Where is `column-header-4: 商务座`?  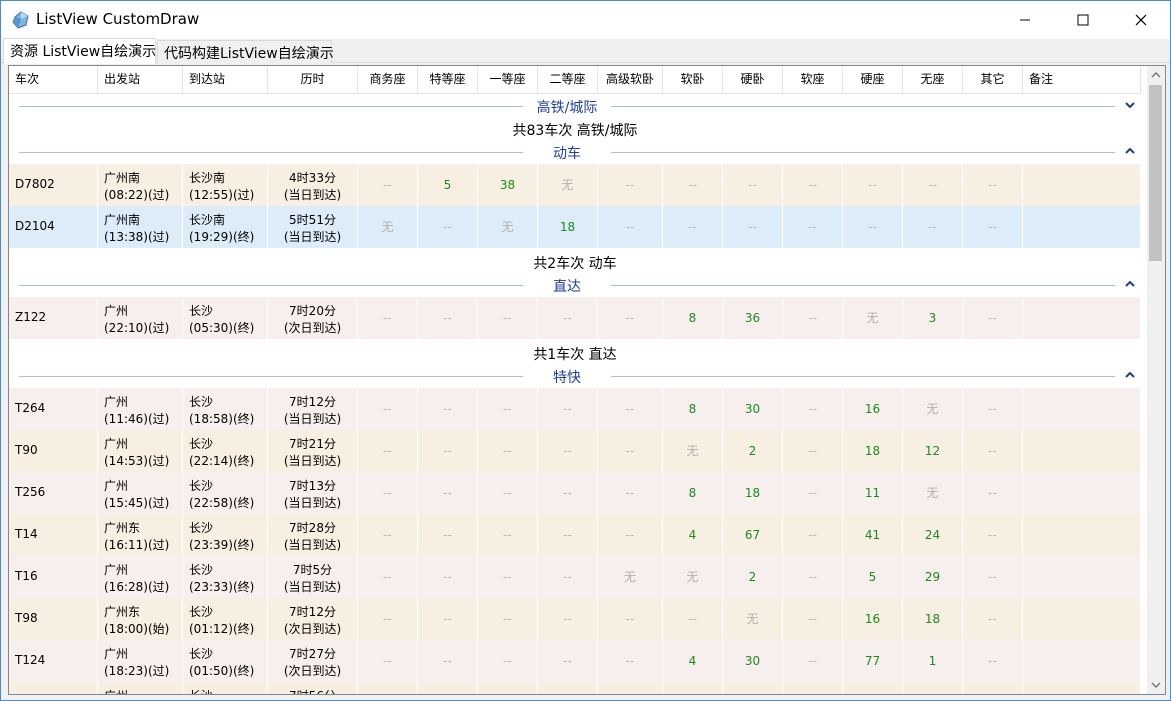 column-header-4: 商务座 is located at coordinates (388, 79).